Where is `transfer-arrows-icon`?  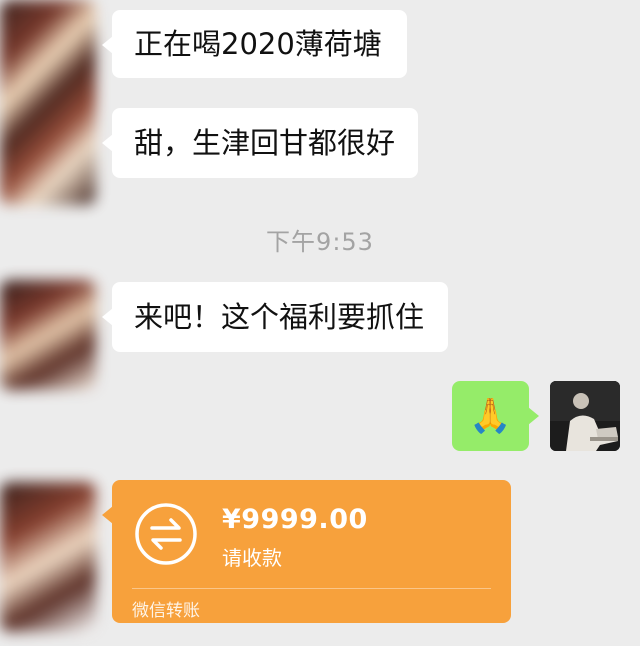 transfer-arrows-icon is located at coordinates (166, 534).